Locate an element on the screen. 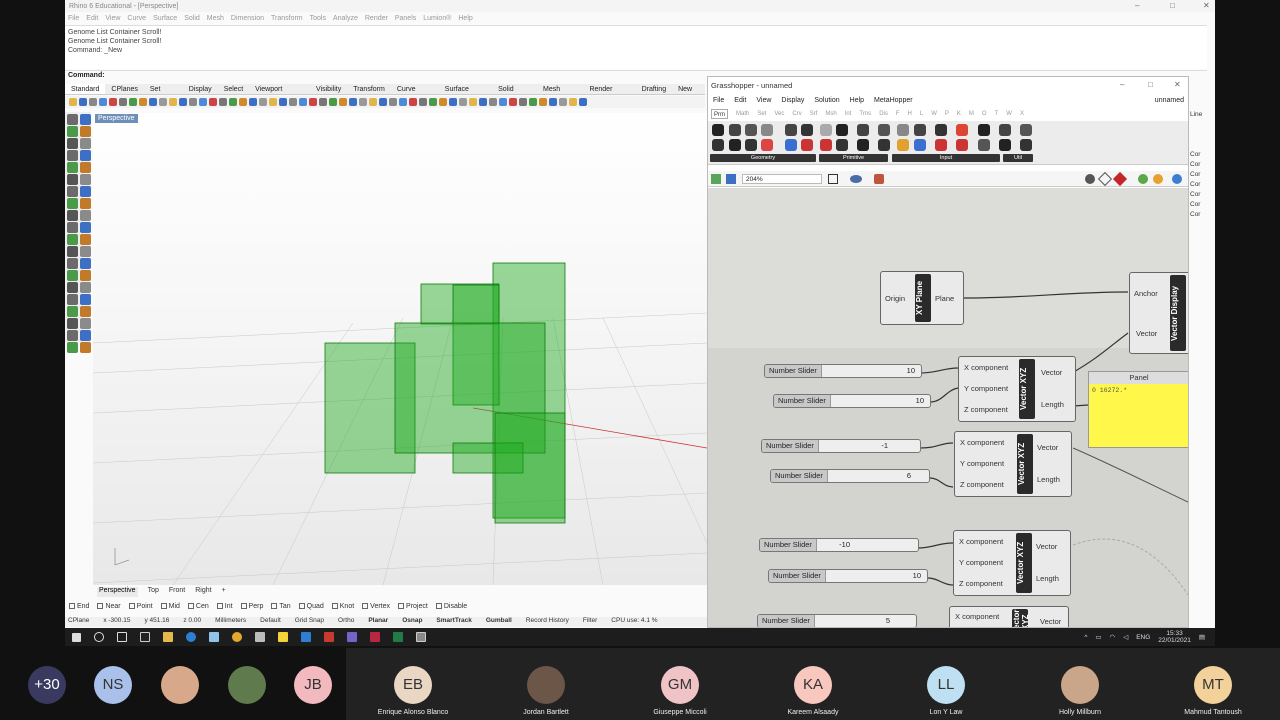 The width and height of the screenshot is (1280, 720). participant-tile: Holly Millburn is located at coordinates (1080, 684).